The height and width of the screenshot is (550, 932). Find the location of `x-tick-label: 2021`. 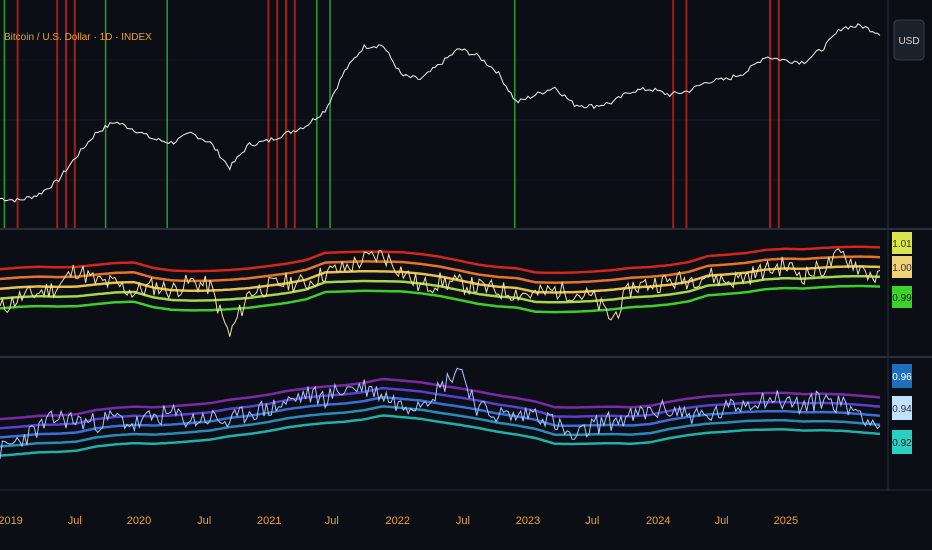

x-tick-label: 2021 is located at coordinates (269, 521).